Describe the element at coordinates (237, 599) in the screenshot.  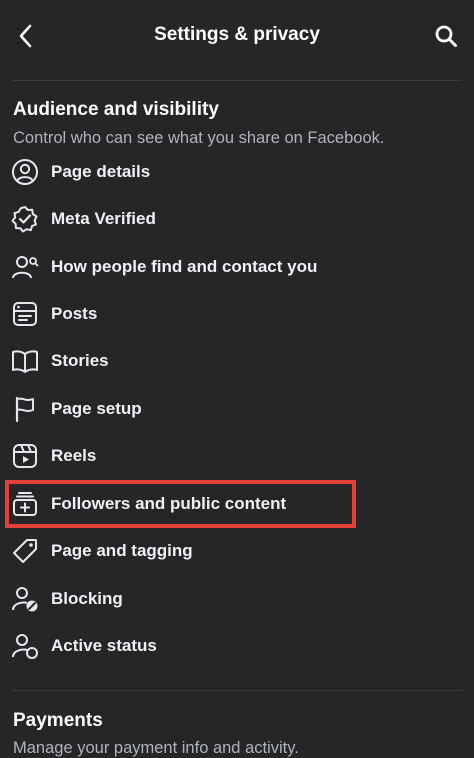
I see `menu-item-blocking: Blocking` at that location.